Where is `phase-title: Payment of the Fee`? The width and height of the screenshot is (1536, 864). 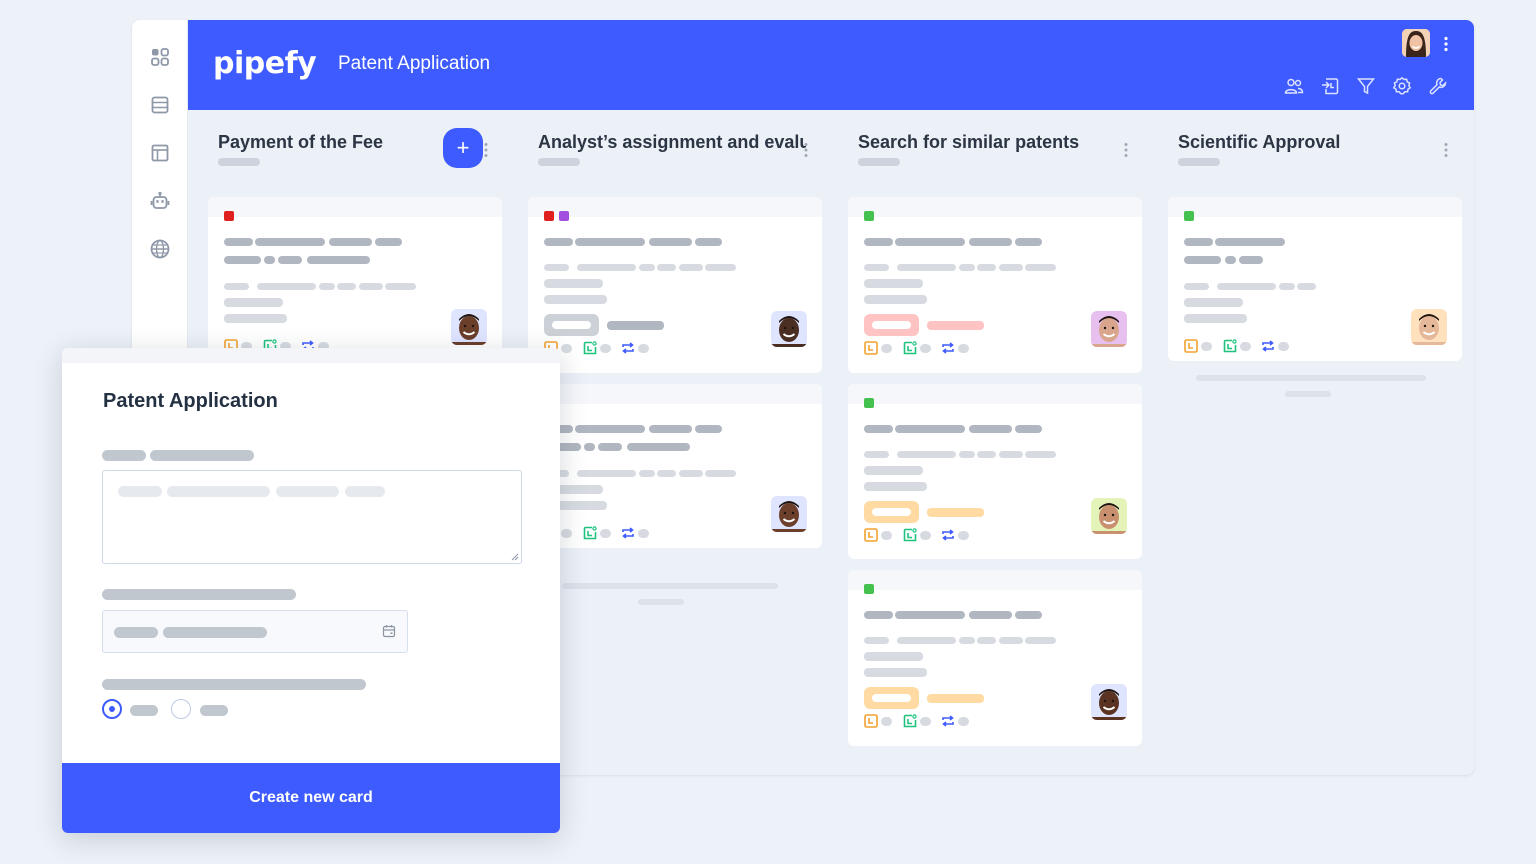 phase-title: Payment of the Fee is located at coordinates (325, 142).